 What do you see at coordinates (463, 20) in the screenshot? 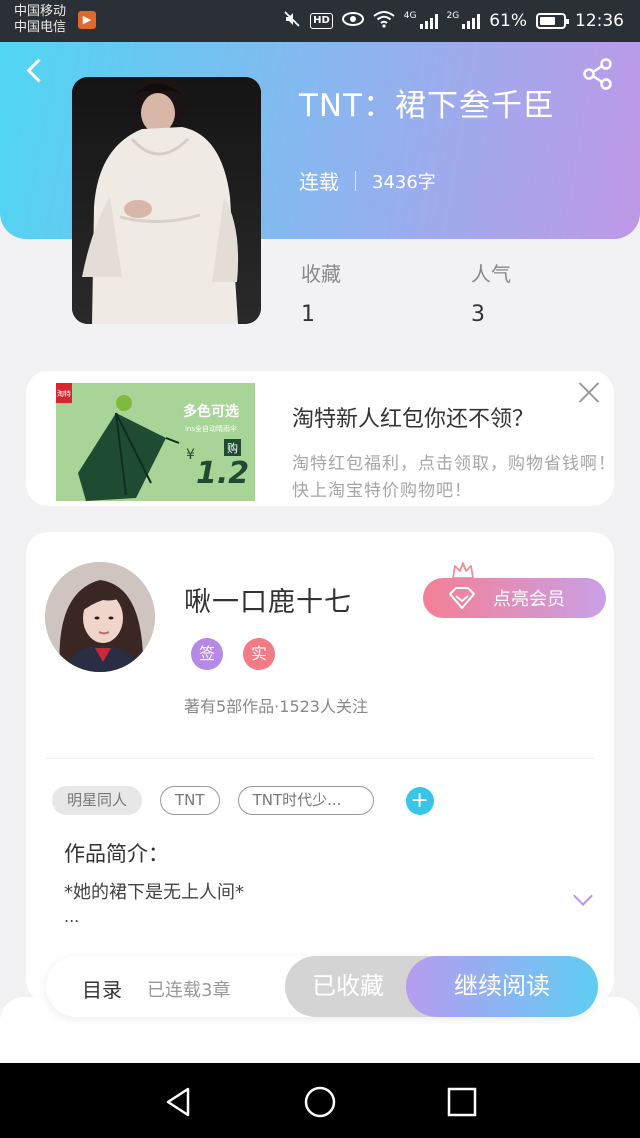
I see `signal-2g-icon: 2G` at bounding box center [463, 20].